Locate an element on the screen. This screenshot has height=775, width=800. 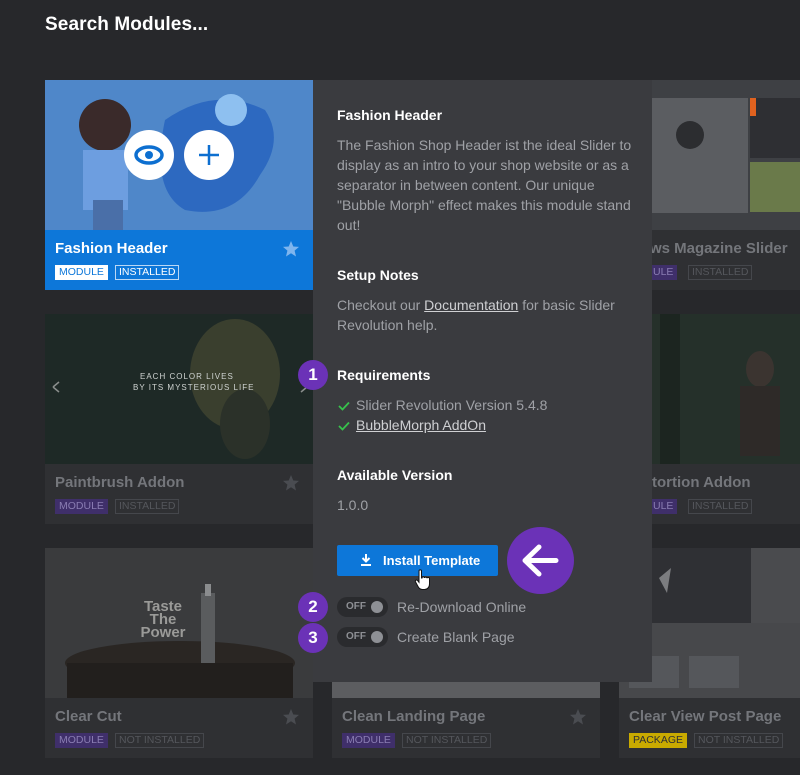
card-title: Paintbrush Addon is located at coordinates (120, 482).